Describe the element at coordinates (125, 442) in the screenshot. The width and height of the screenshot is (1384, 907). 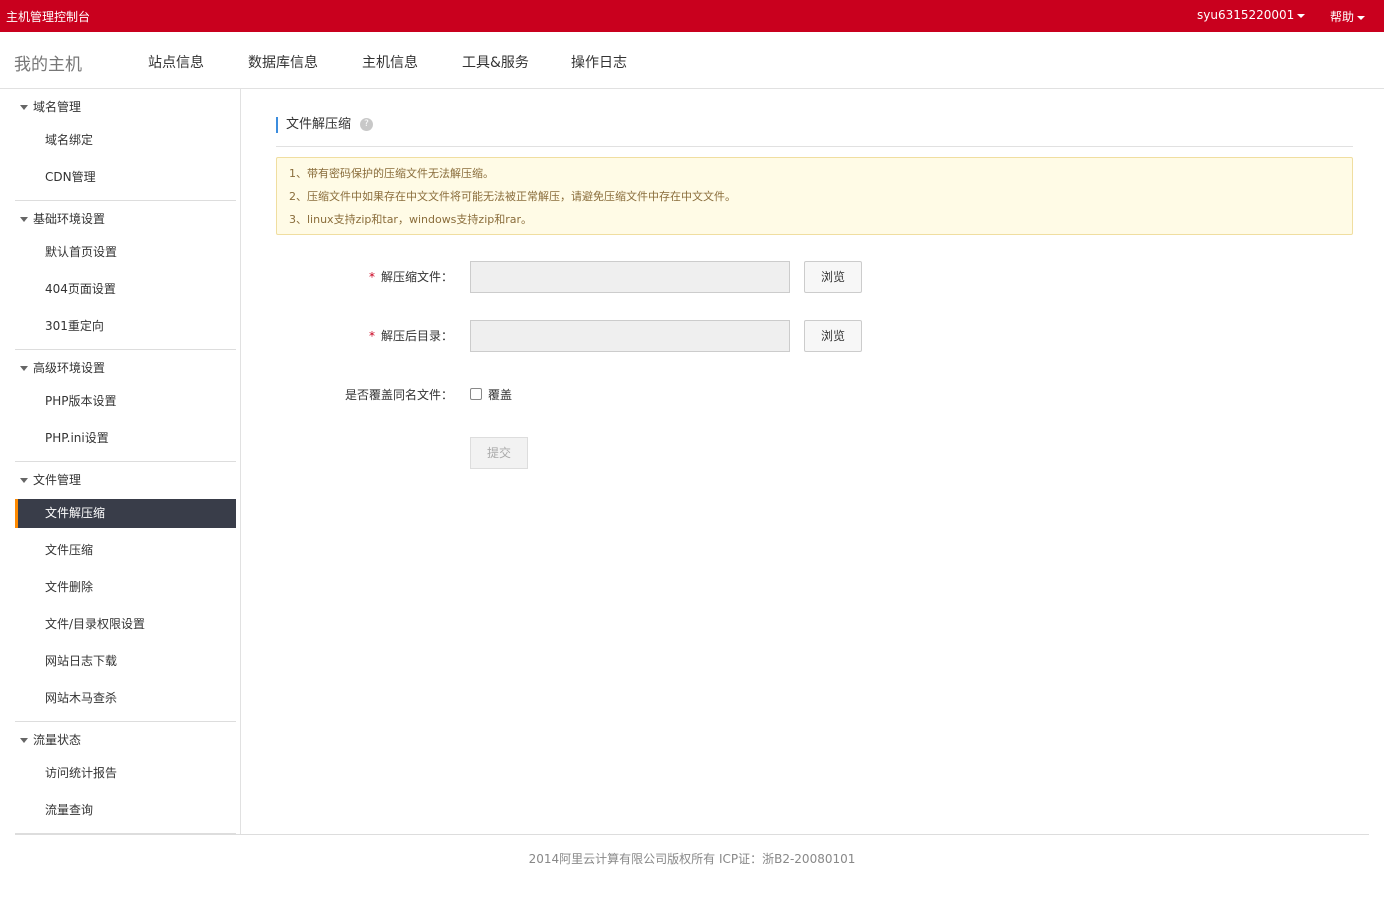
I see `sidebar-item-php-ini: PHP.ini设置` at that location.